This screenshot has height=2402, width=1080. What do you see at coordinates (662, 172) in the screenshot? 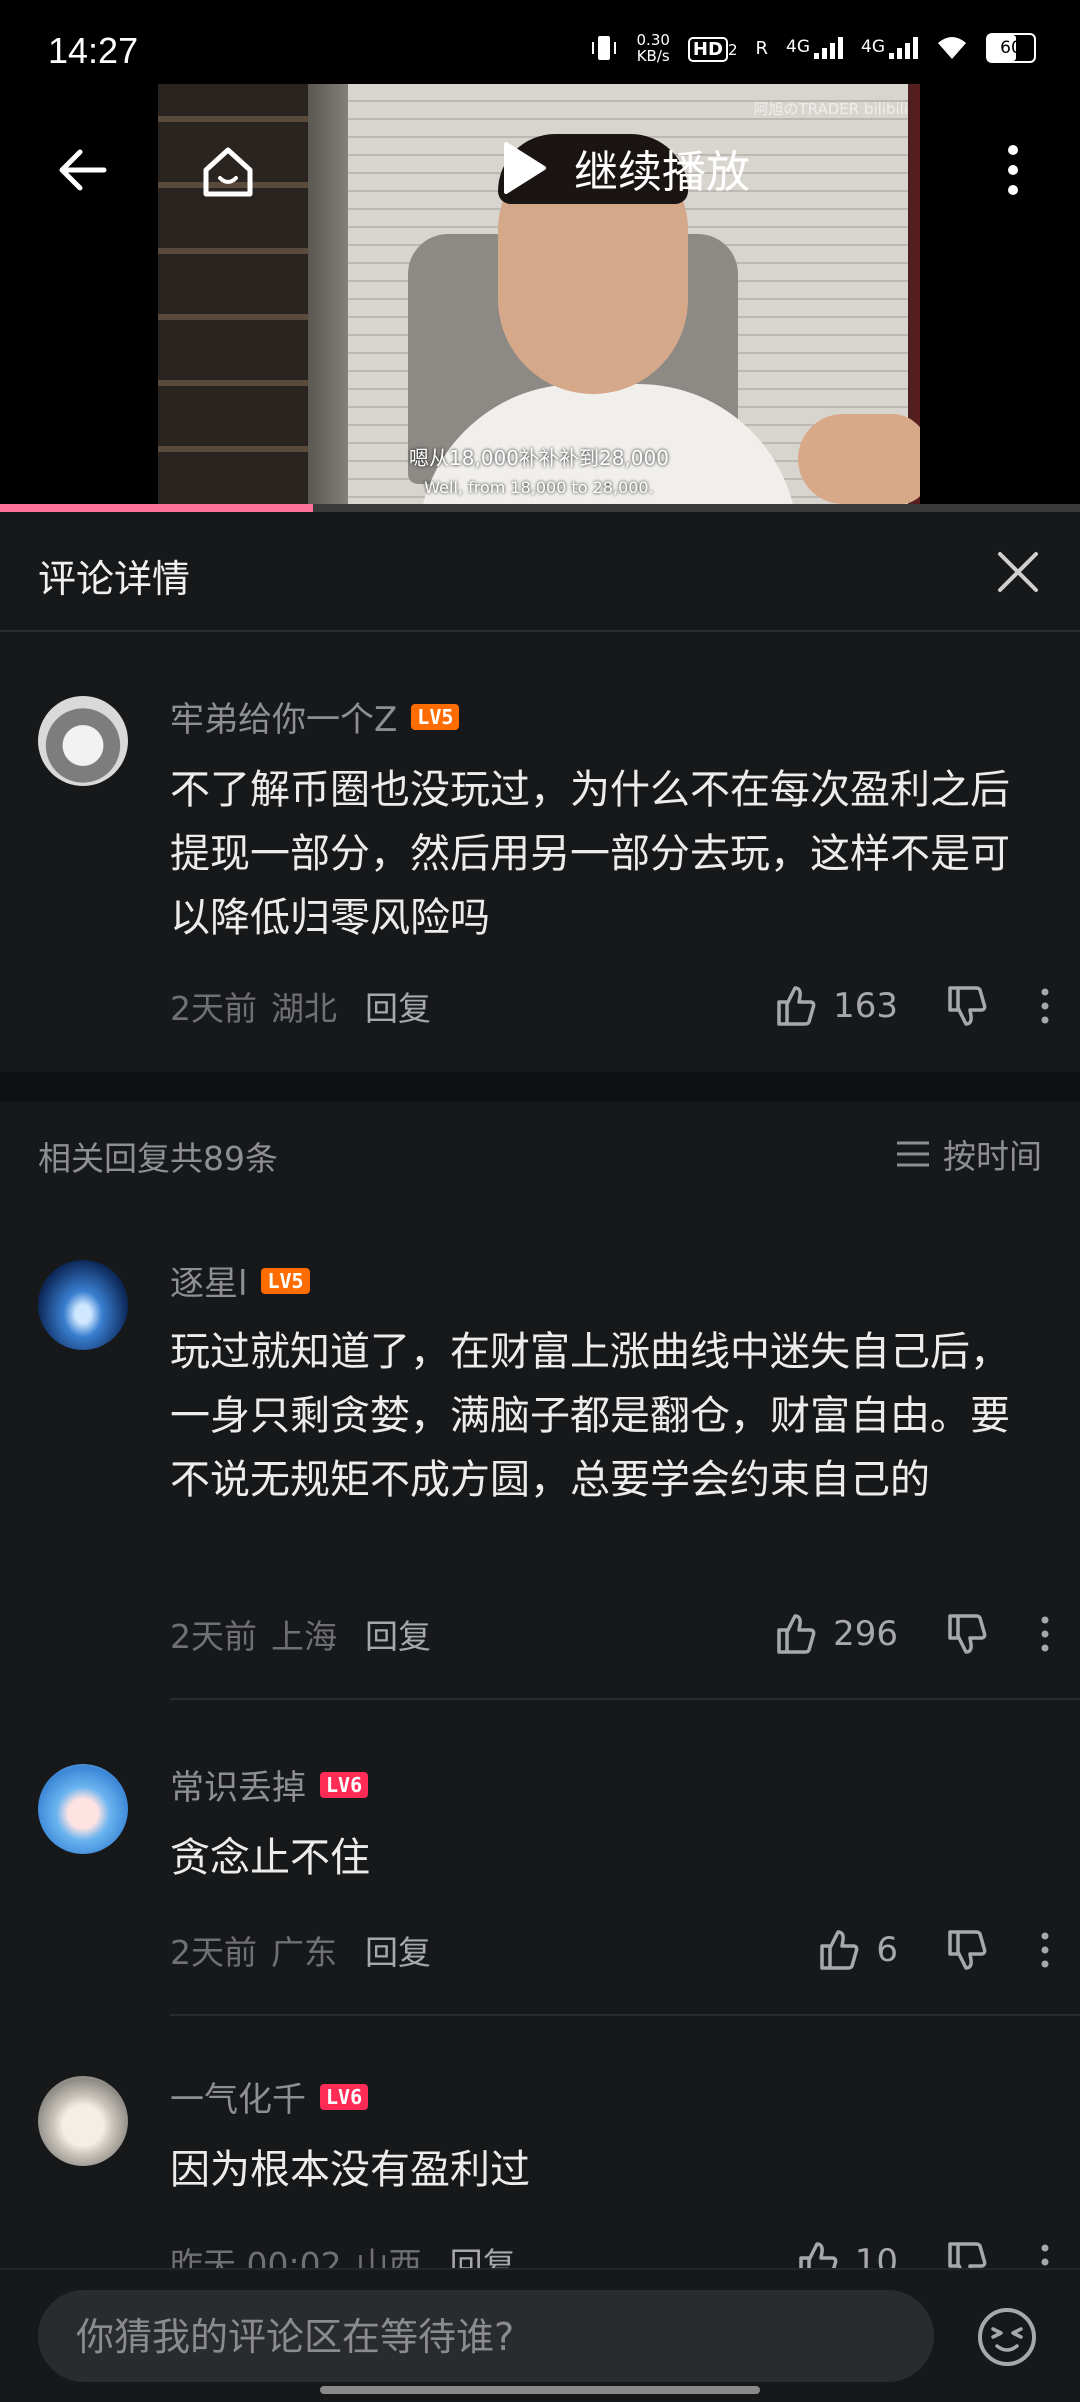
I see `resume-play-label: 继续播放` at bounding box center [662, 172].